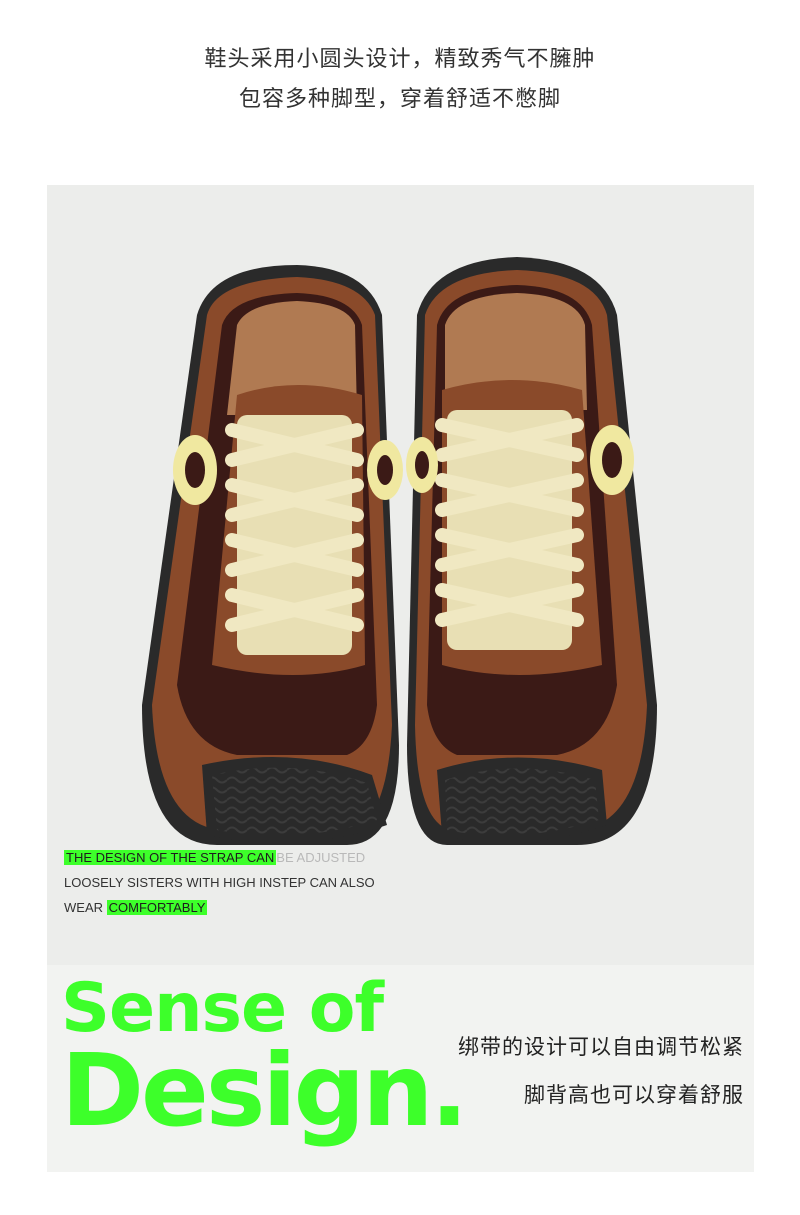 The width and height of the screenshot is (800, 1215). What do you see at coordinates (157, 907) in the screenshot?
I see `highlight-comfortably: COMFORTABLY` at bounding box center [157, 907].